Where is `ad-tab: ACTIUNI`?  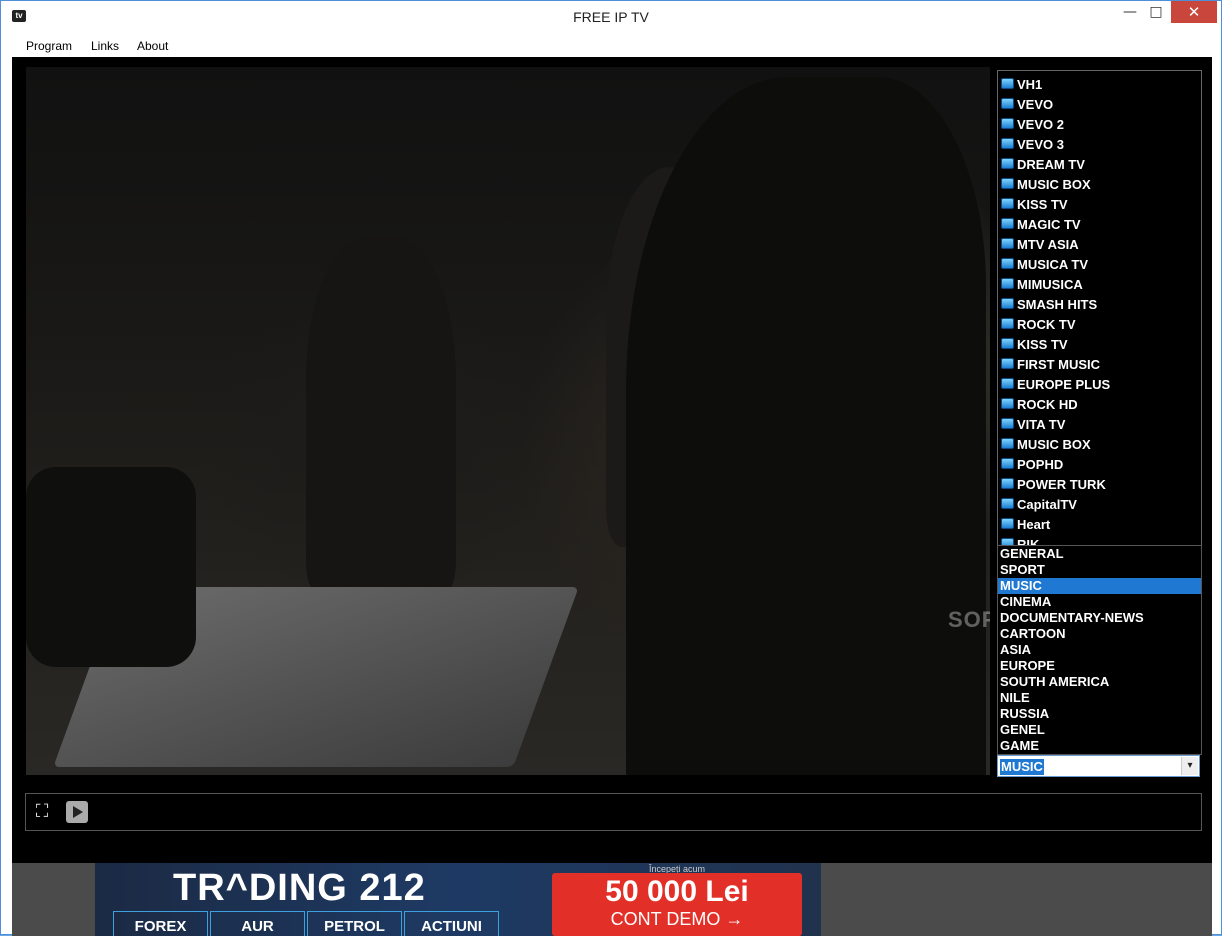 ad-tab: ACTIUNI is located at coordinates (451, 923).